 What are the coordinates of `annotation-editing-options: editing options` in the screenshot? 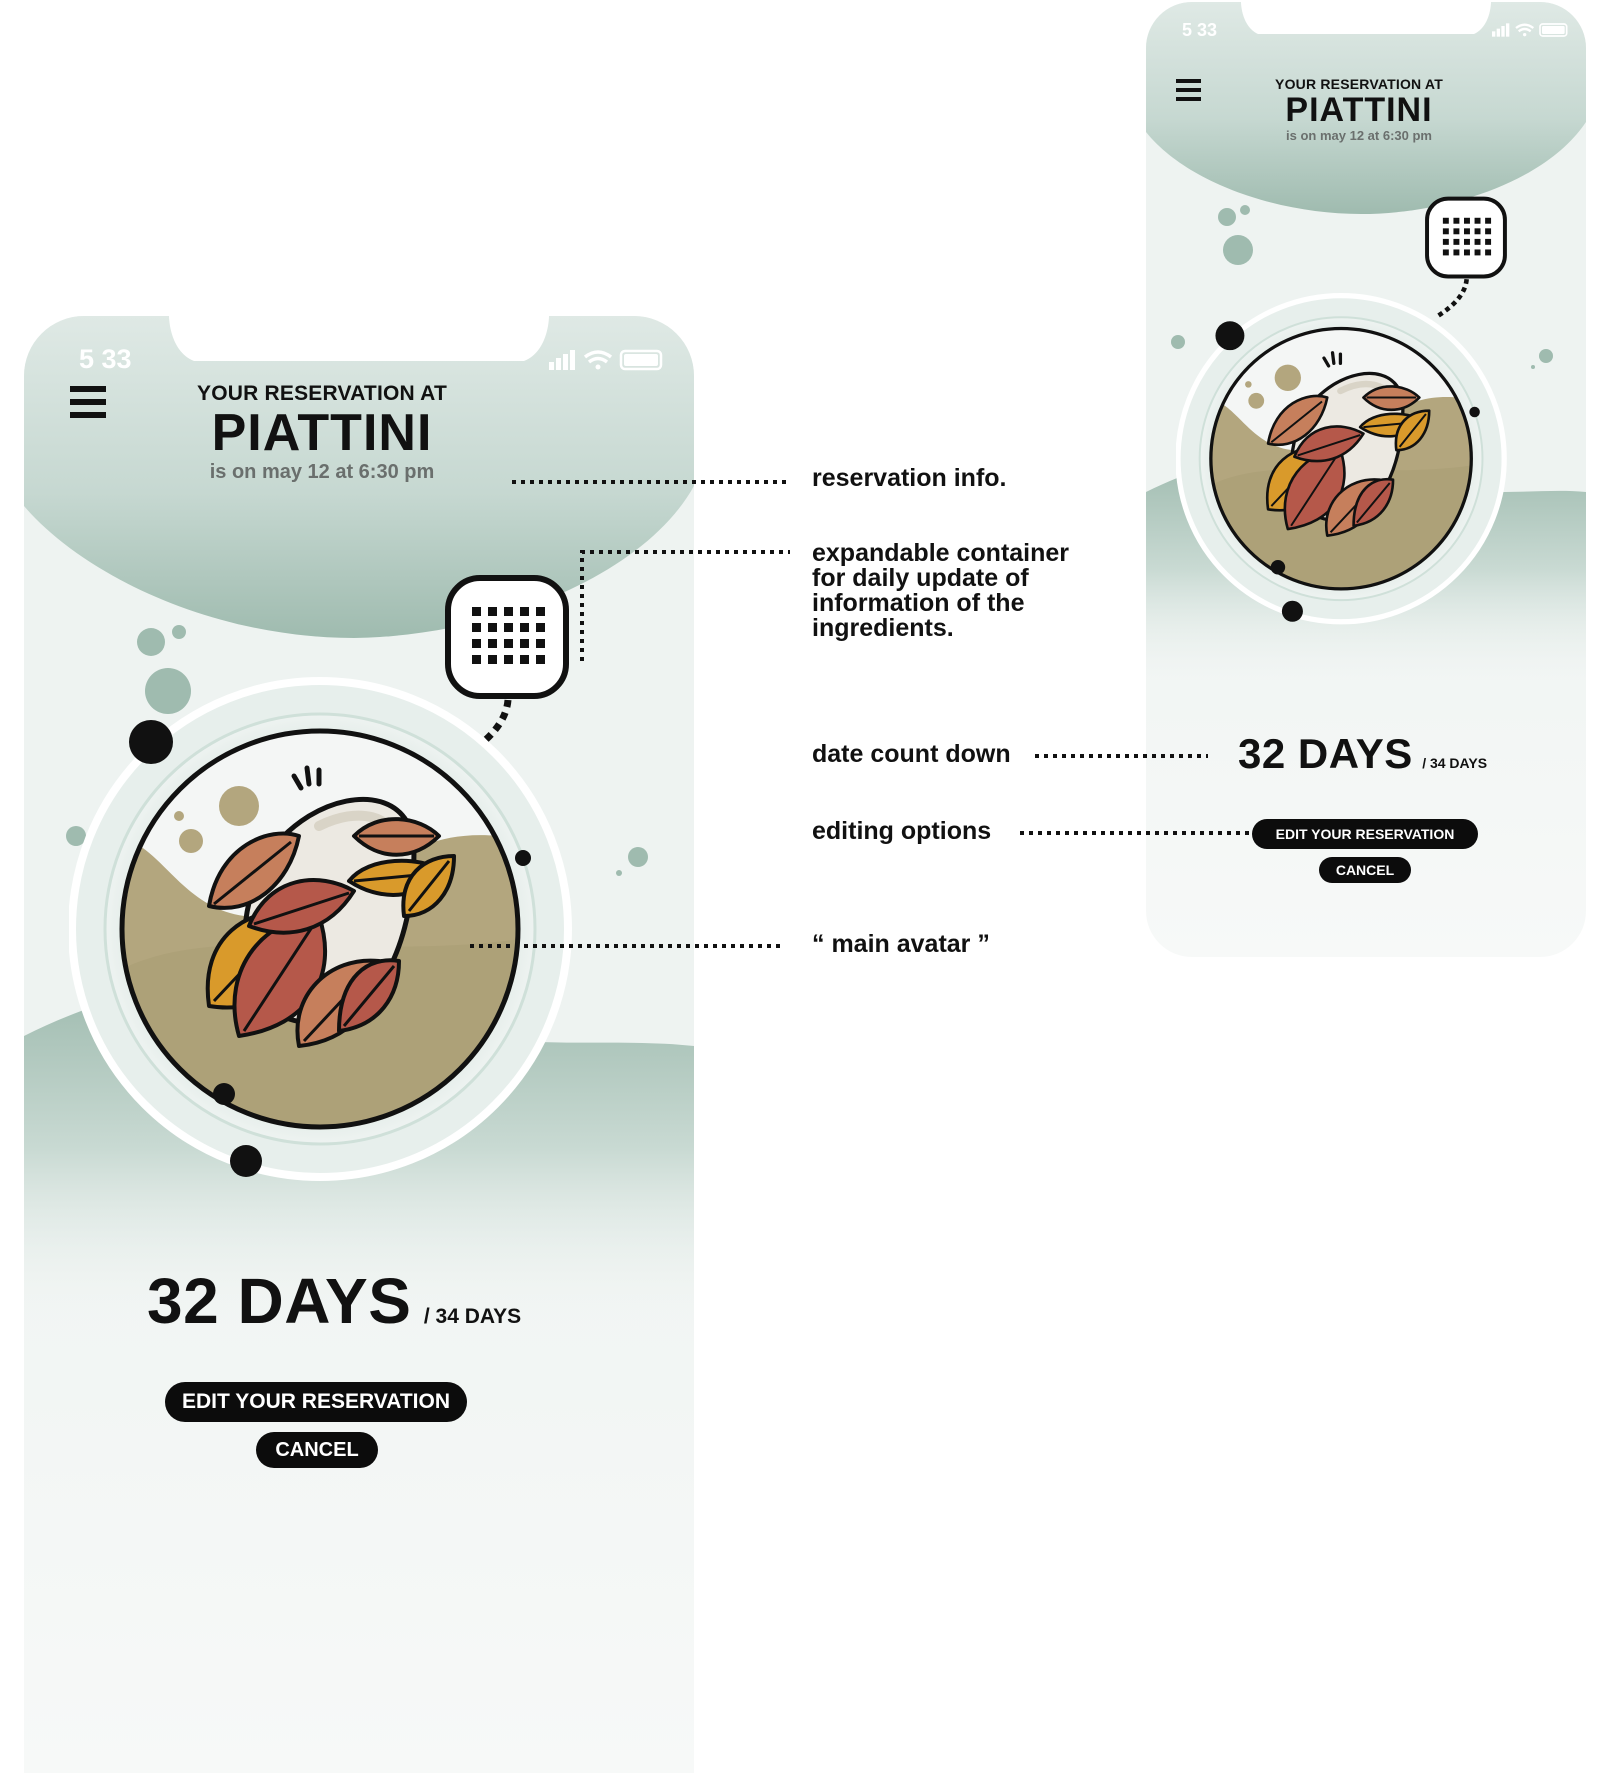 It's located at (902, 831).